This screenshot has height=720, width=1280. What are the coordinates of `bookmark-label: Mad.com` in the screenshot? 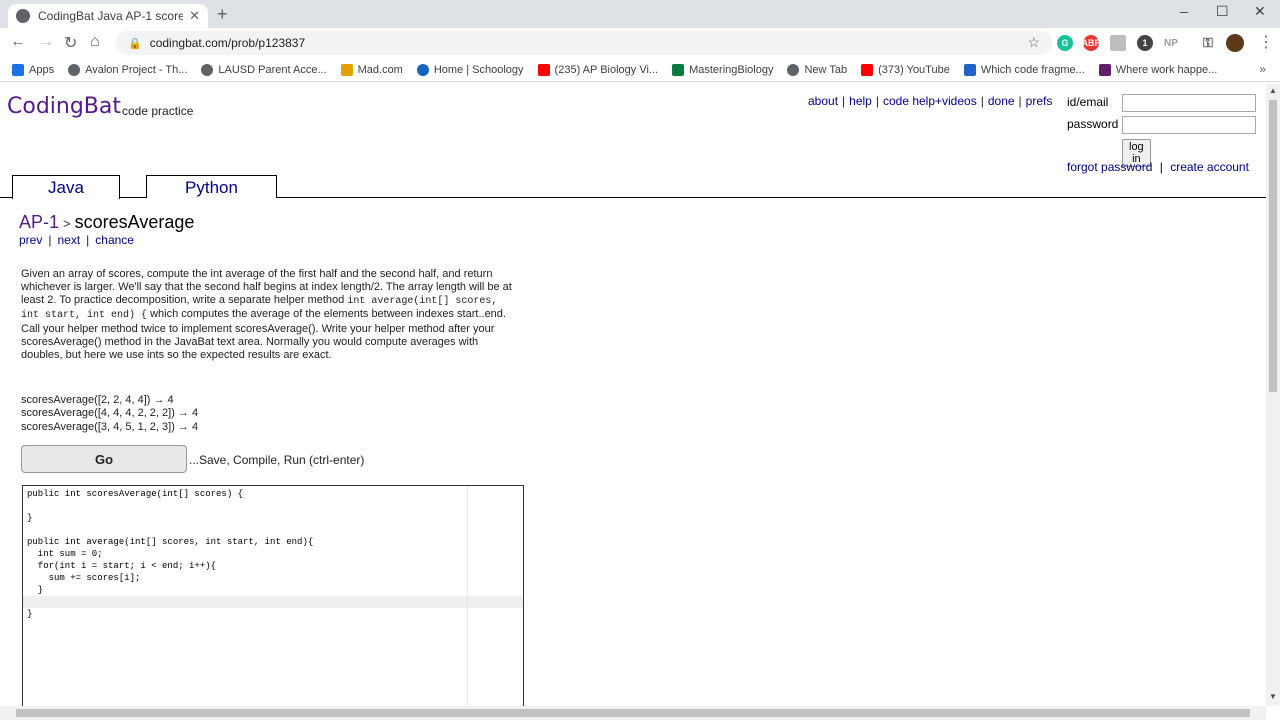 It's located at (380, 69).